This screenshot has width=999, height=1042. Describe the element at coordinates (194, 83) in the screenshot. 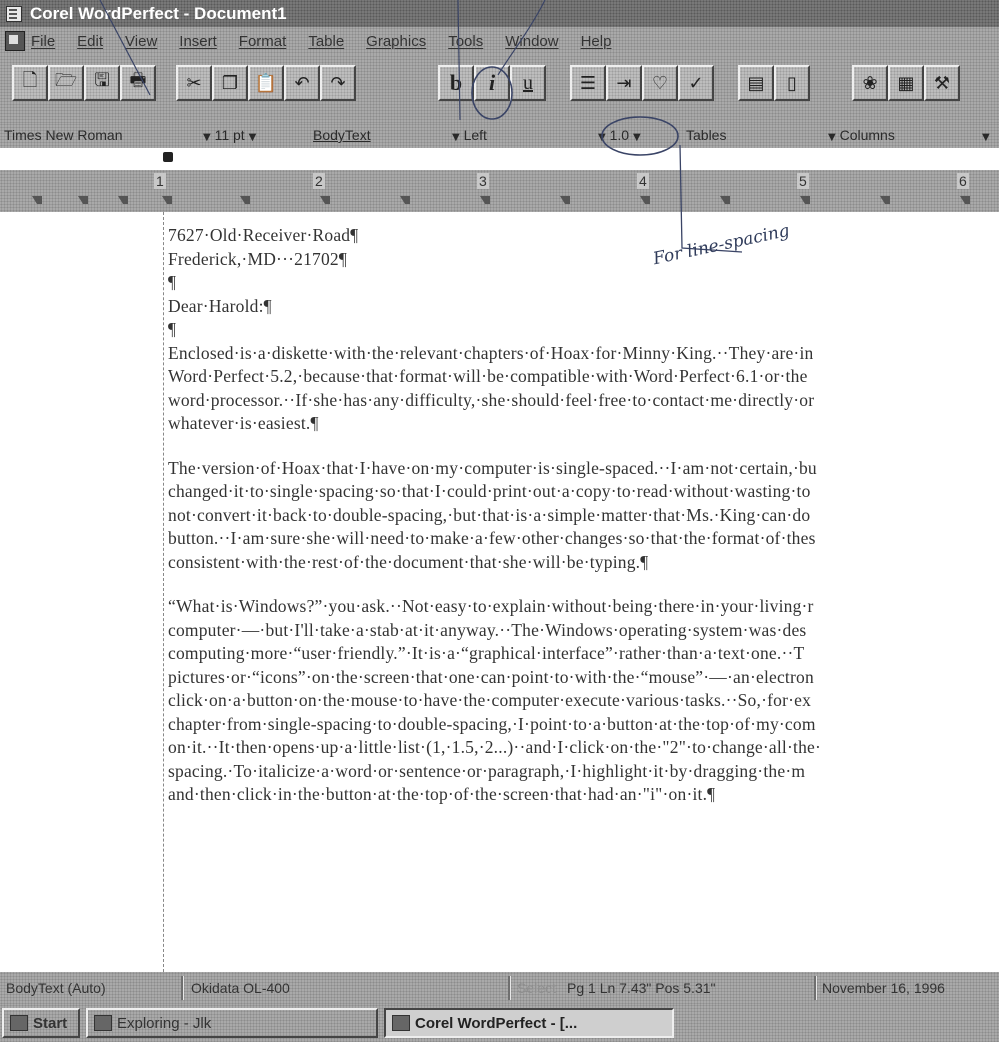

I see `cut-button: ✂` at that location.